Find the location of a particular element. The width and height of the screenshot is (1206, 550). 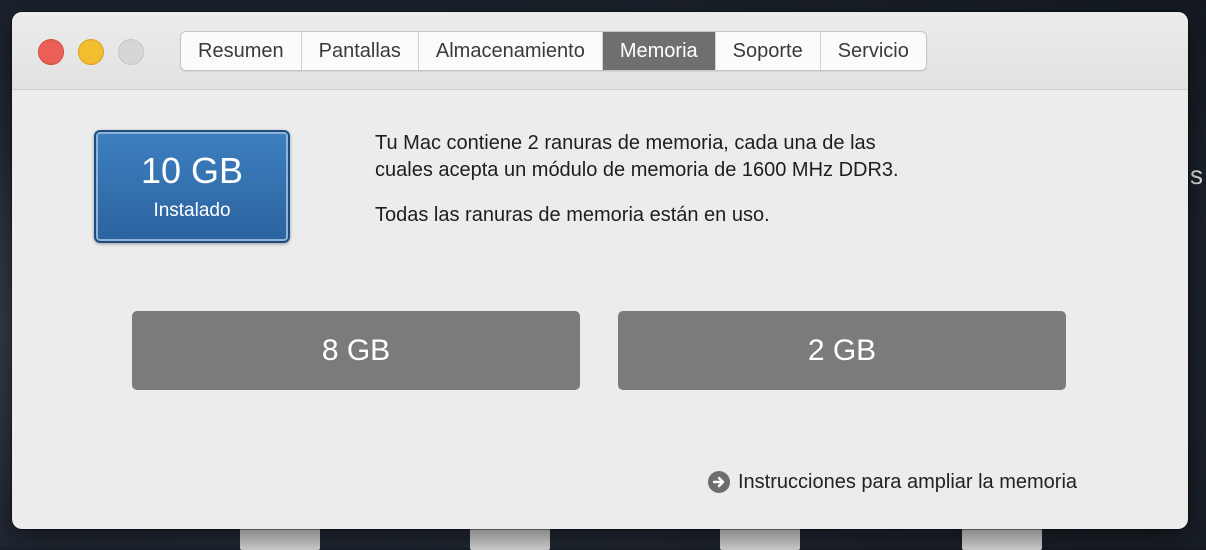

arrow-circle-right-icon is located at coordinates (719, 482).